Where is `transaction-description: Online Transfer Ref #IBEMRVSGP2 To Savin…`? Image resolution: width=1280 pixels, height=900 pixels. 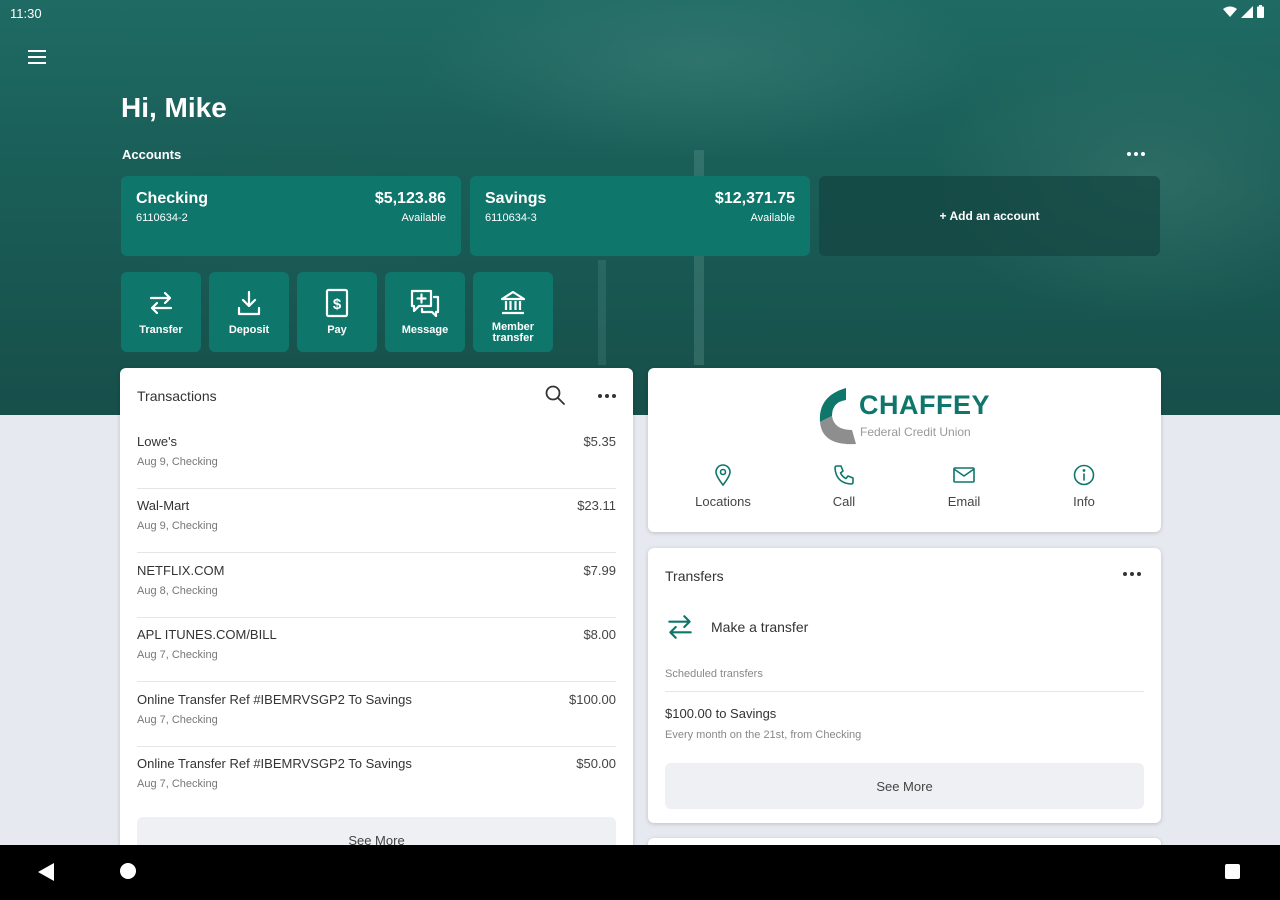
transaction-description: Online Transfer Ref #IBEMRVSGP2 To Savin… is located at coordinates (274, 763).